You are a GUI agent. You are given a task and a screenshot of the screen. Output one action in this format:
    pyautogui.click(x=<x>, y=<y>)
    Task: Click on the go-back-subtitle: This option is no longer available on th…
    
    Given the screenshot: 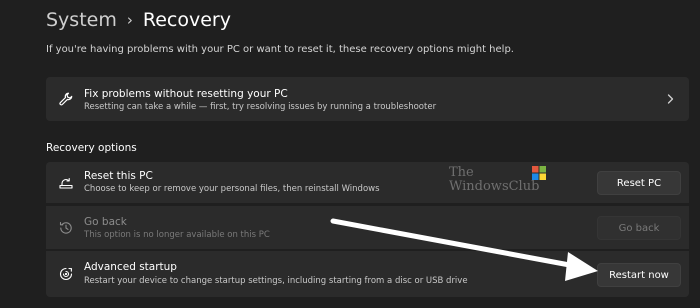 What is the action you would take?
    pyautogui.click(x=177, y=235)
    